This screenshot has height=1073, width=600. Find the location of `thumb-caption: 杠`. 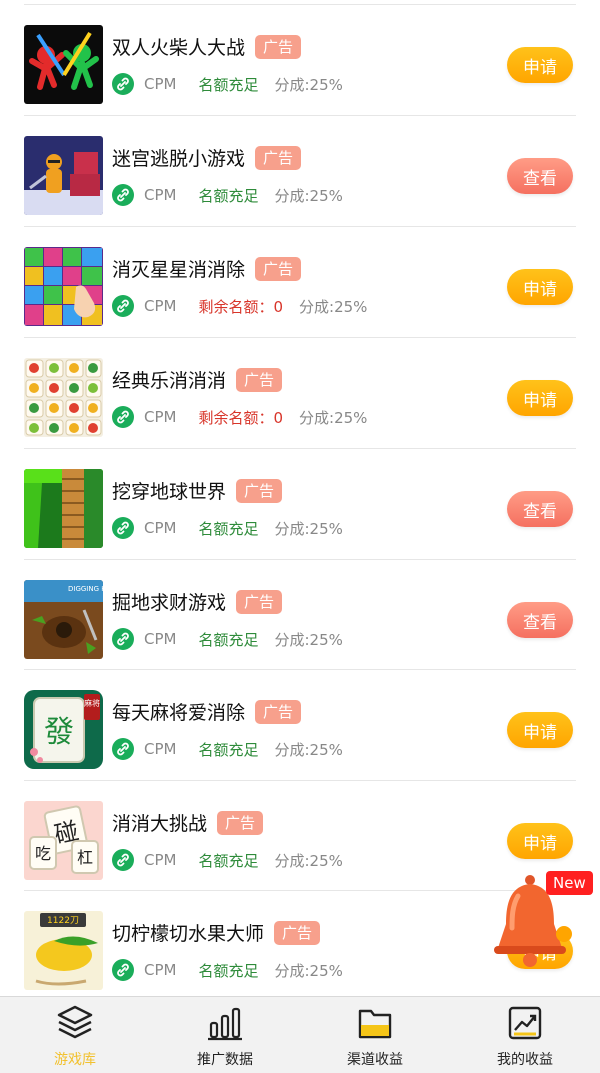

thumb-caption: 杠 is located at coordinates (85, 857).